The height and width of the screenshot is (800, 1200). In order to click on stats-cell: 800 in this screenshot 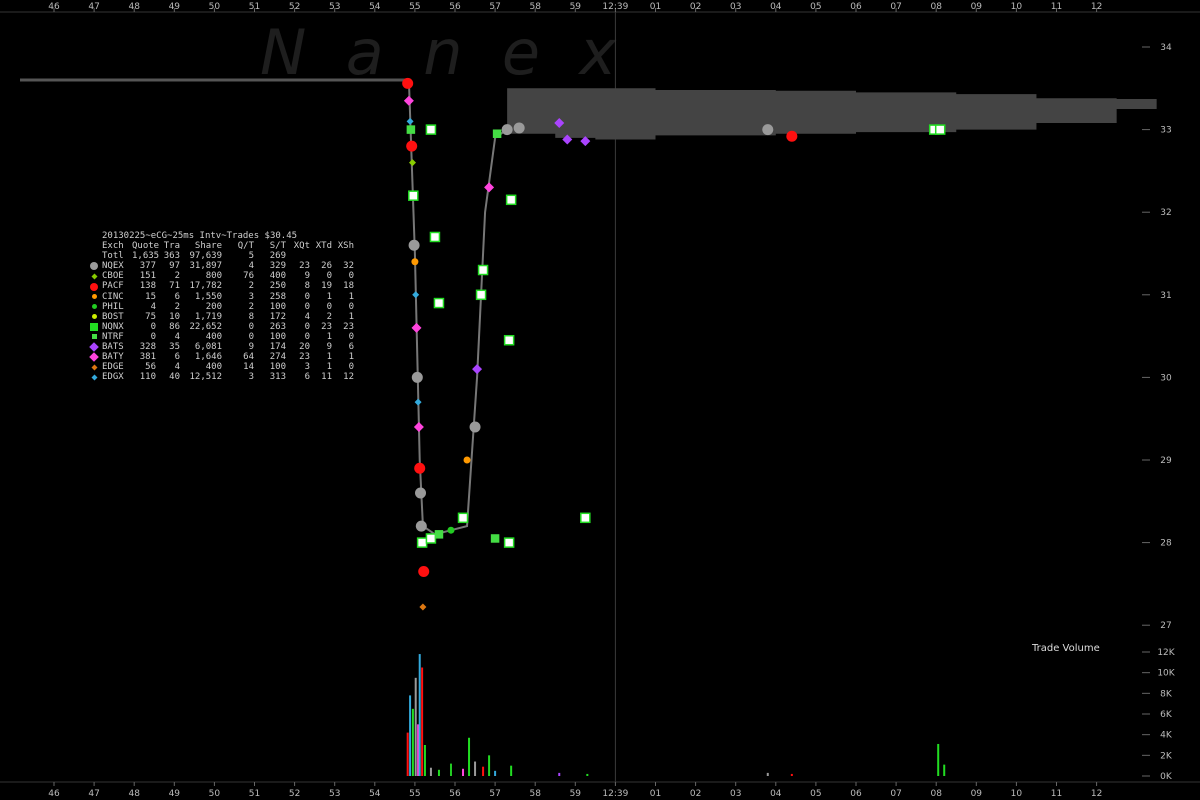, I will do `click(213, 276)`.